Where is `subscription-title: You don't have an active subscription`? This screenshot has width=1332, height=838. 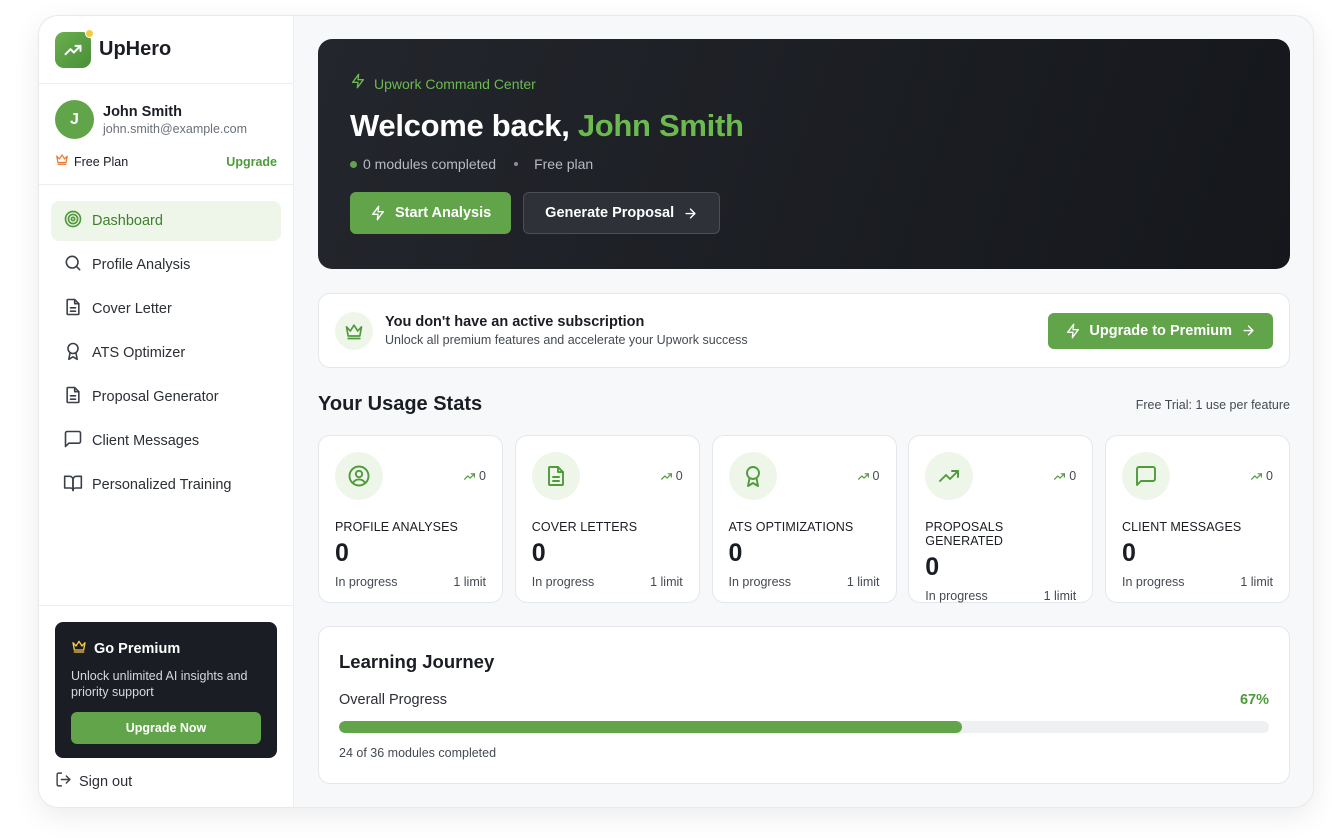
subscription-title: You don't have an active subscription is located at coordinates (515, 322).